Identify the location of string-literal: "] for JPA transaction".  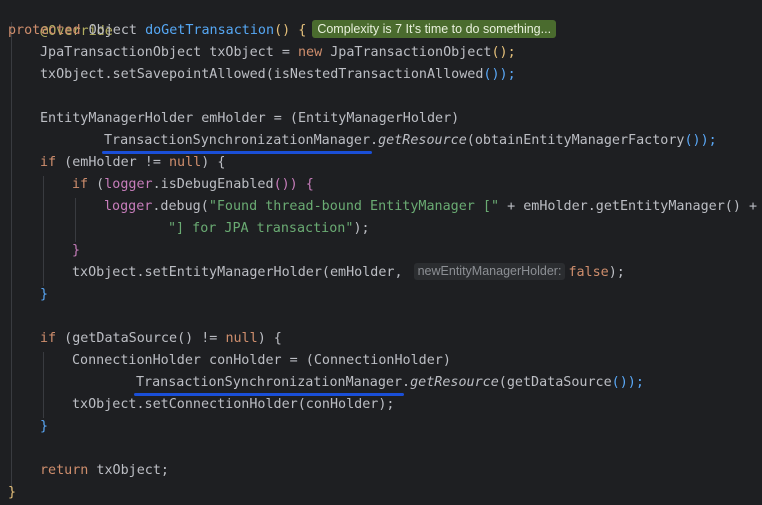
(261, 228).